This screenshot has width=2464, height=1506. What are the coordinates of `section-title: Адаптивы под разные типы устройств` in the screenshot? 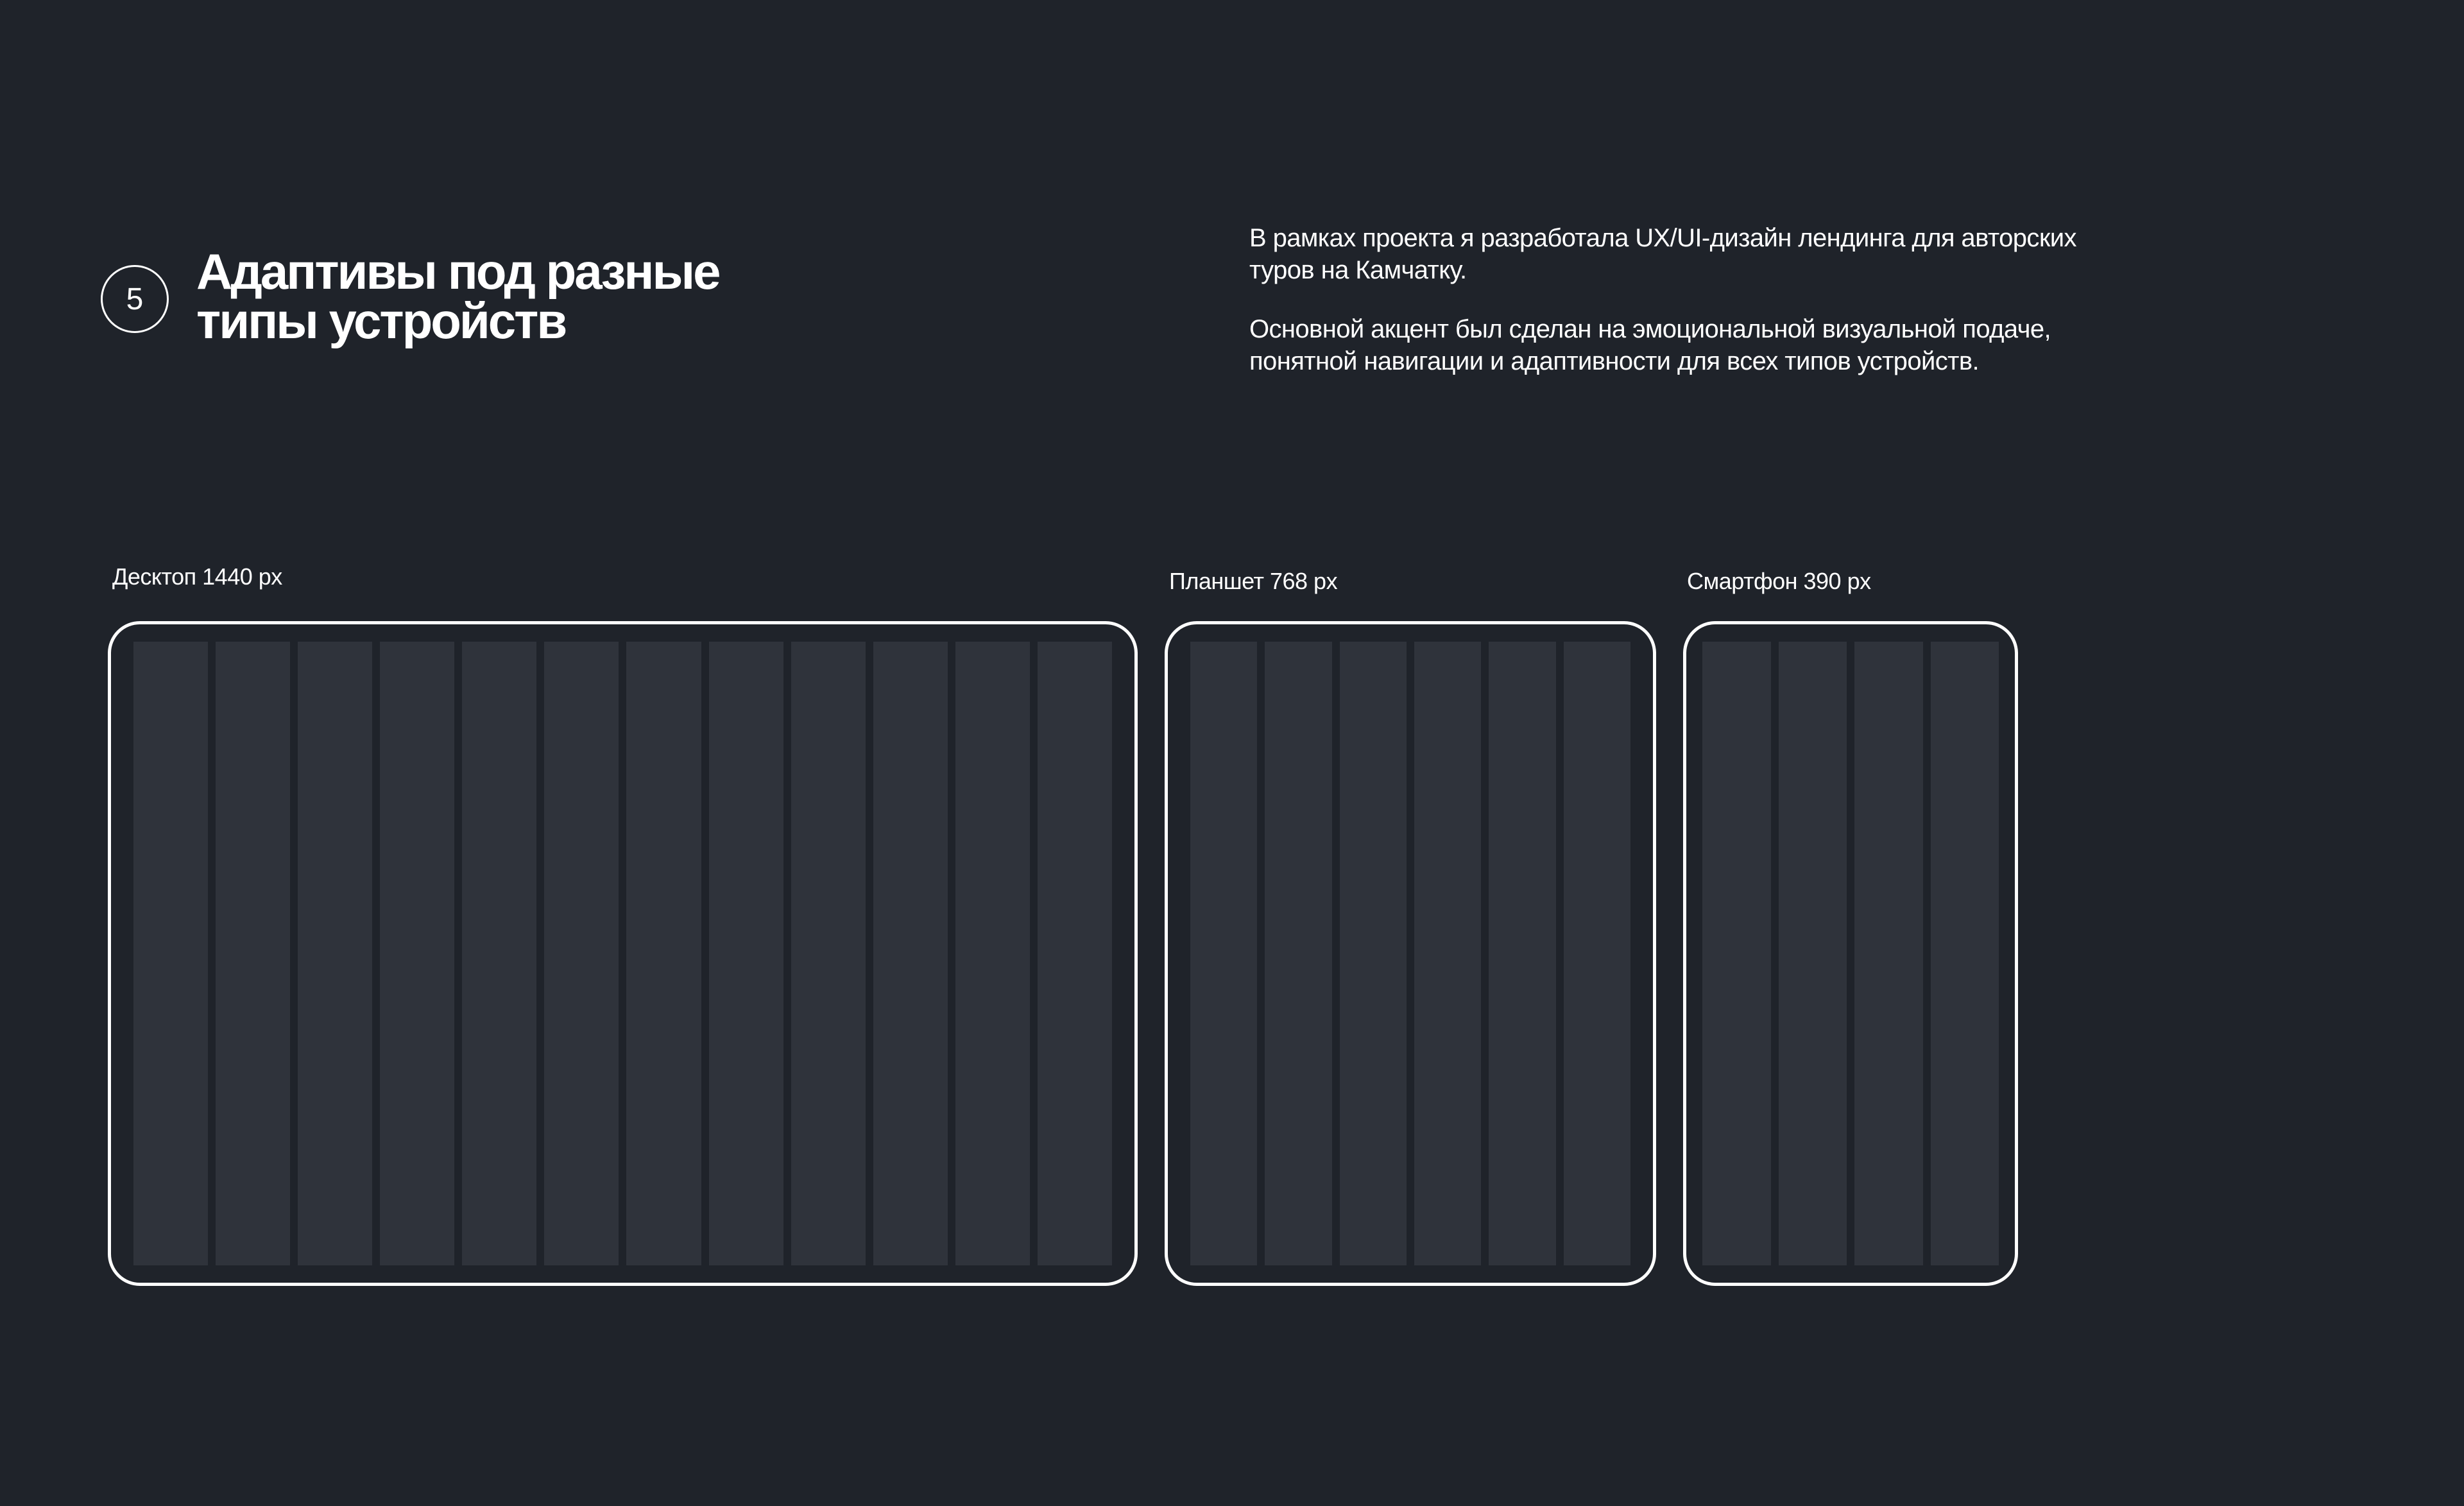 It's located at (485, 296).